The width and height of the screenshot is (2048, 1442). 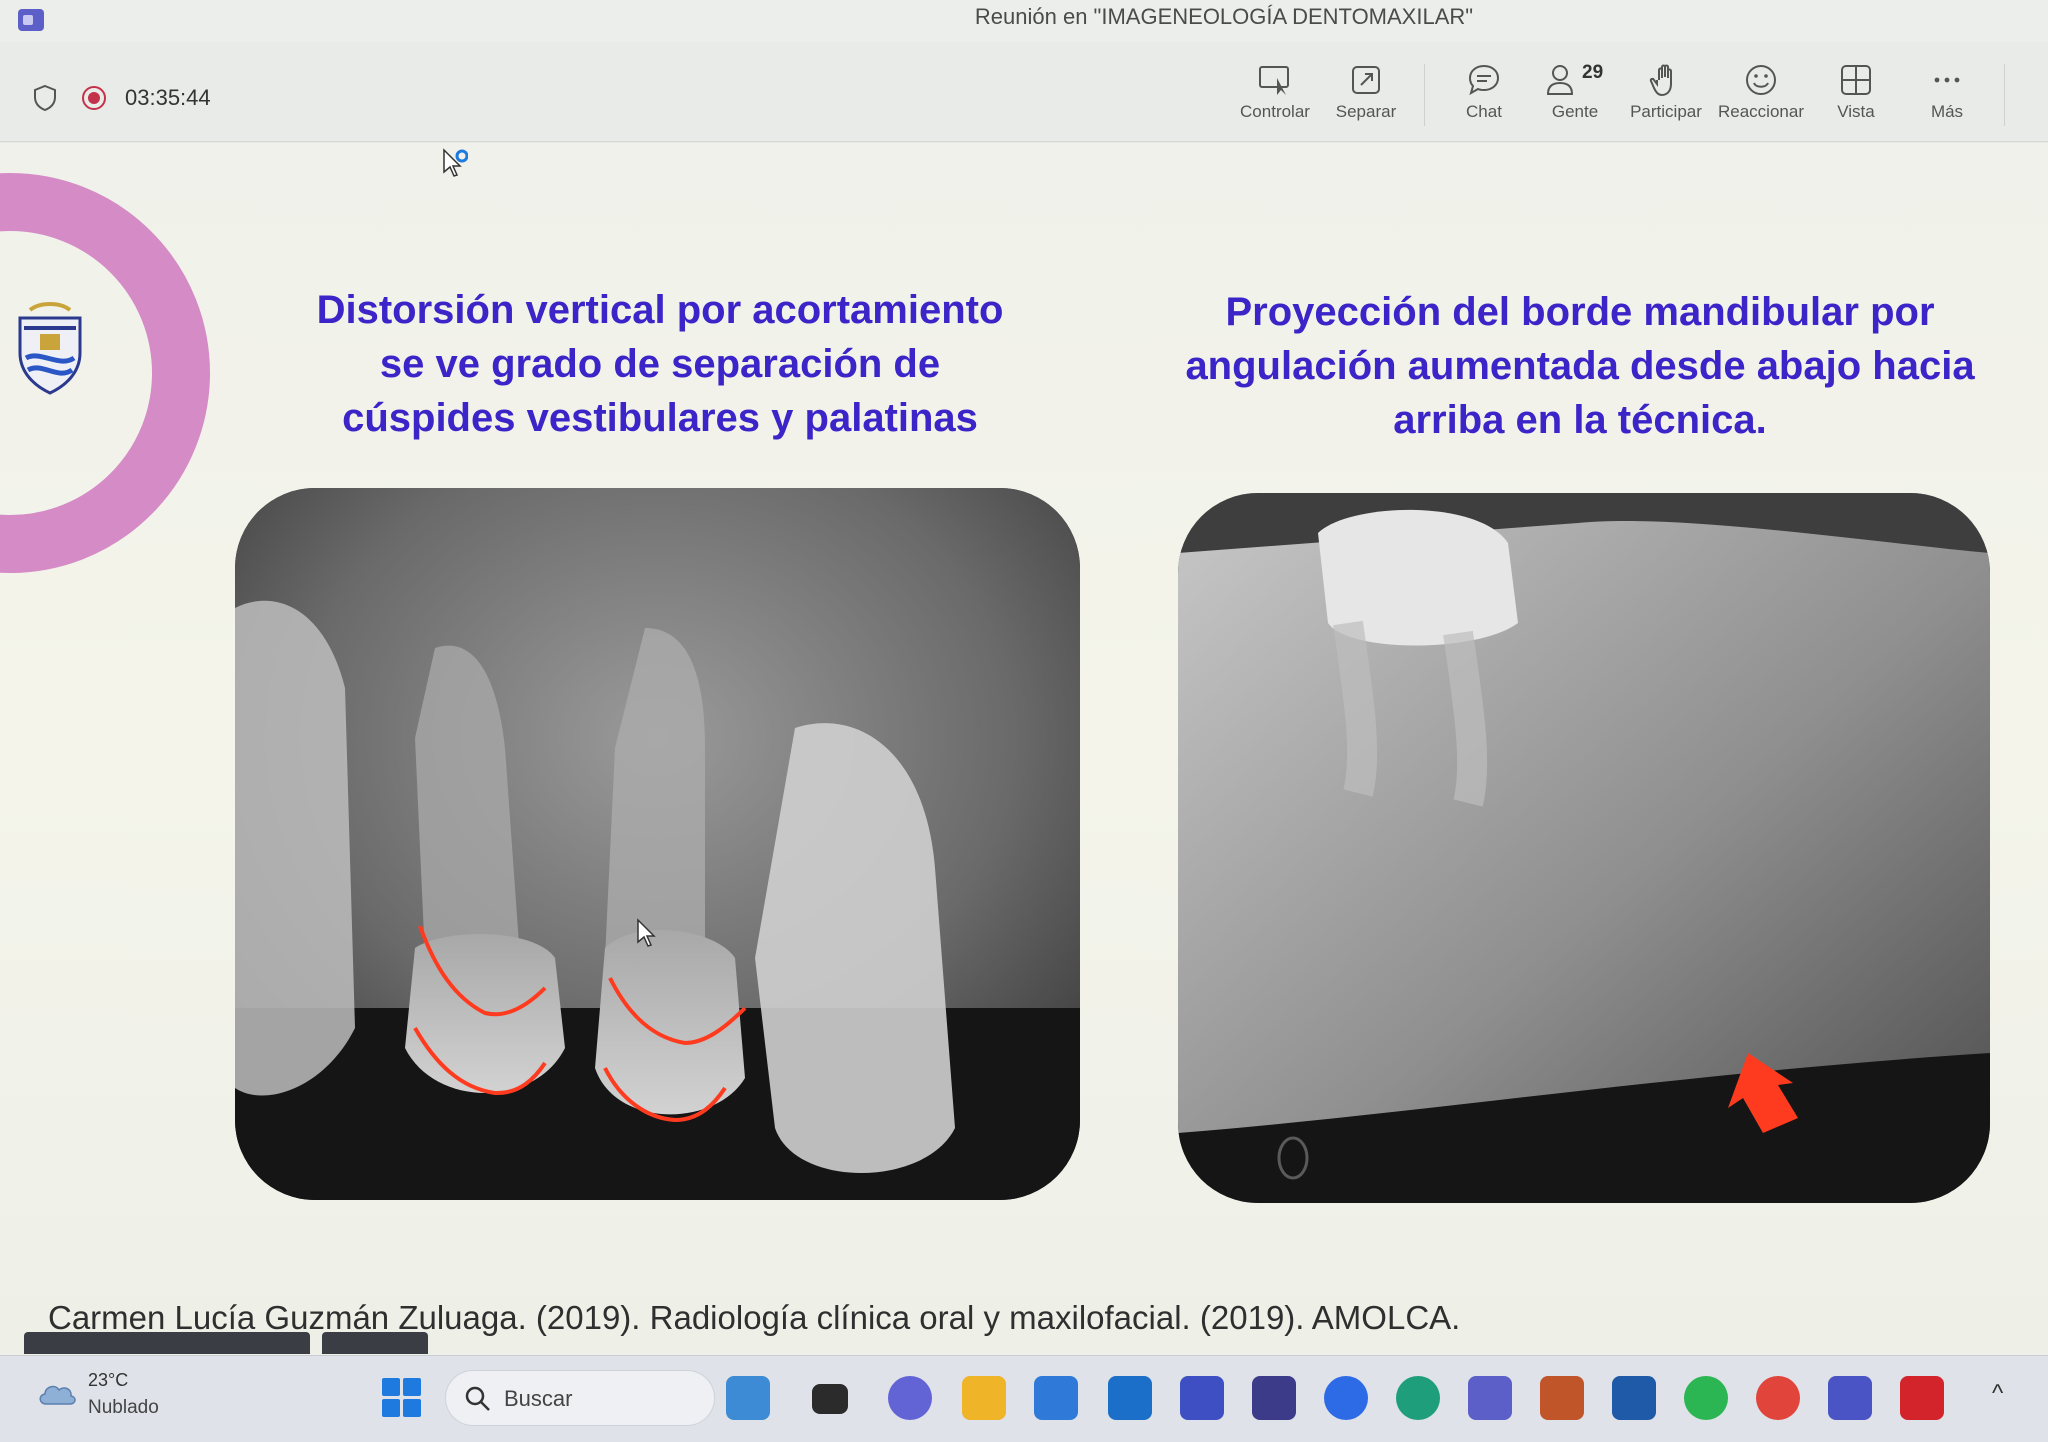 What do you see at coordinates (660, 418) in the screenshot?
I see `heading-left-line: cúspides vestibulares y palatinas` at bounding box center [660, 418].